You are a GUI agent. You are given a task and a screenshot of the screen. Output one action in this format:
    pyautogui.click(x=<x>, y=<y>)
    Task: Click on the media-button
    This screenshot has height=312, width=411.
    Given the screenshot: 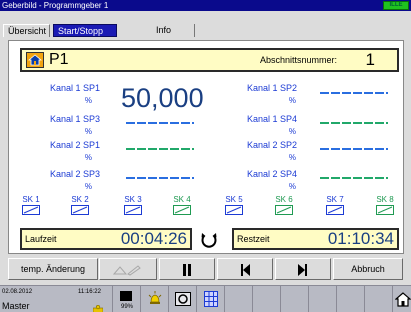 What is the action you would take?
    pyautogui.click(x=182, y=299)
    